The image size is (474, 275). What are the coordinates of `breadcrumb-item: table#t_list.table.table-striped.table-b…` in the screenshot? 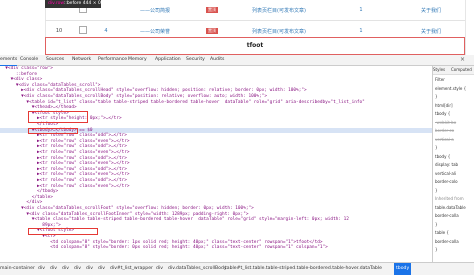 It's located at (303, 269).